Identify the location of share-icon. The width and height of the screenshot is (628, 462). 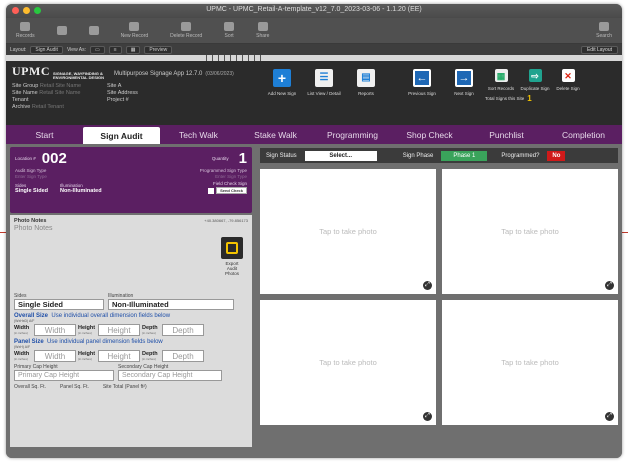
(262, 26).